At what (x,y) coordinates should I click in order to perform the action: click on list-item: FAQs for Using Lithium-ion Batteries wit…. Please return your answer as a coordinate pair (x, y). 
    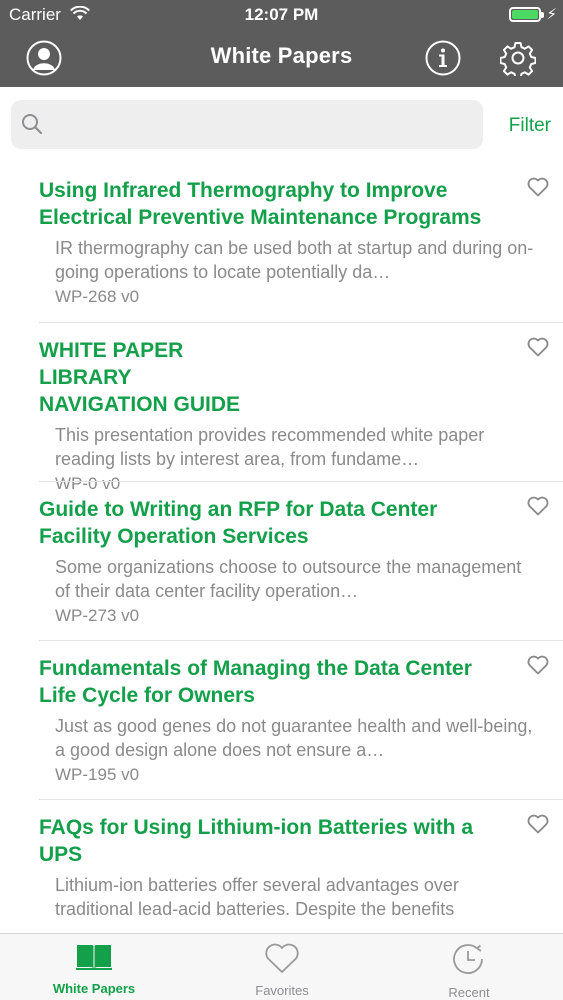
    Looking at the image, I should click on (301, 866).